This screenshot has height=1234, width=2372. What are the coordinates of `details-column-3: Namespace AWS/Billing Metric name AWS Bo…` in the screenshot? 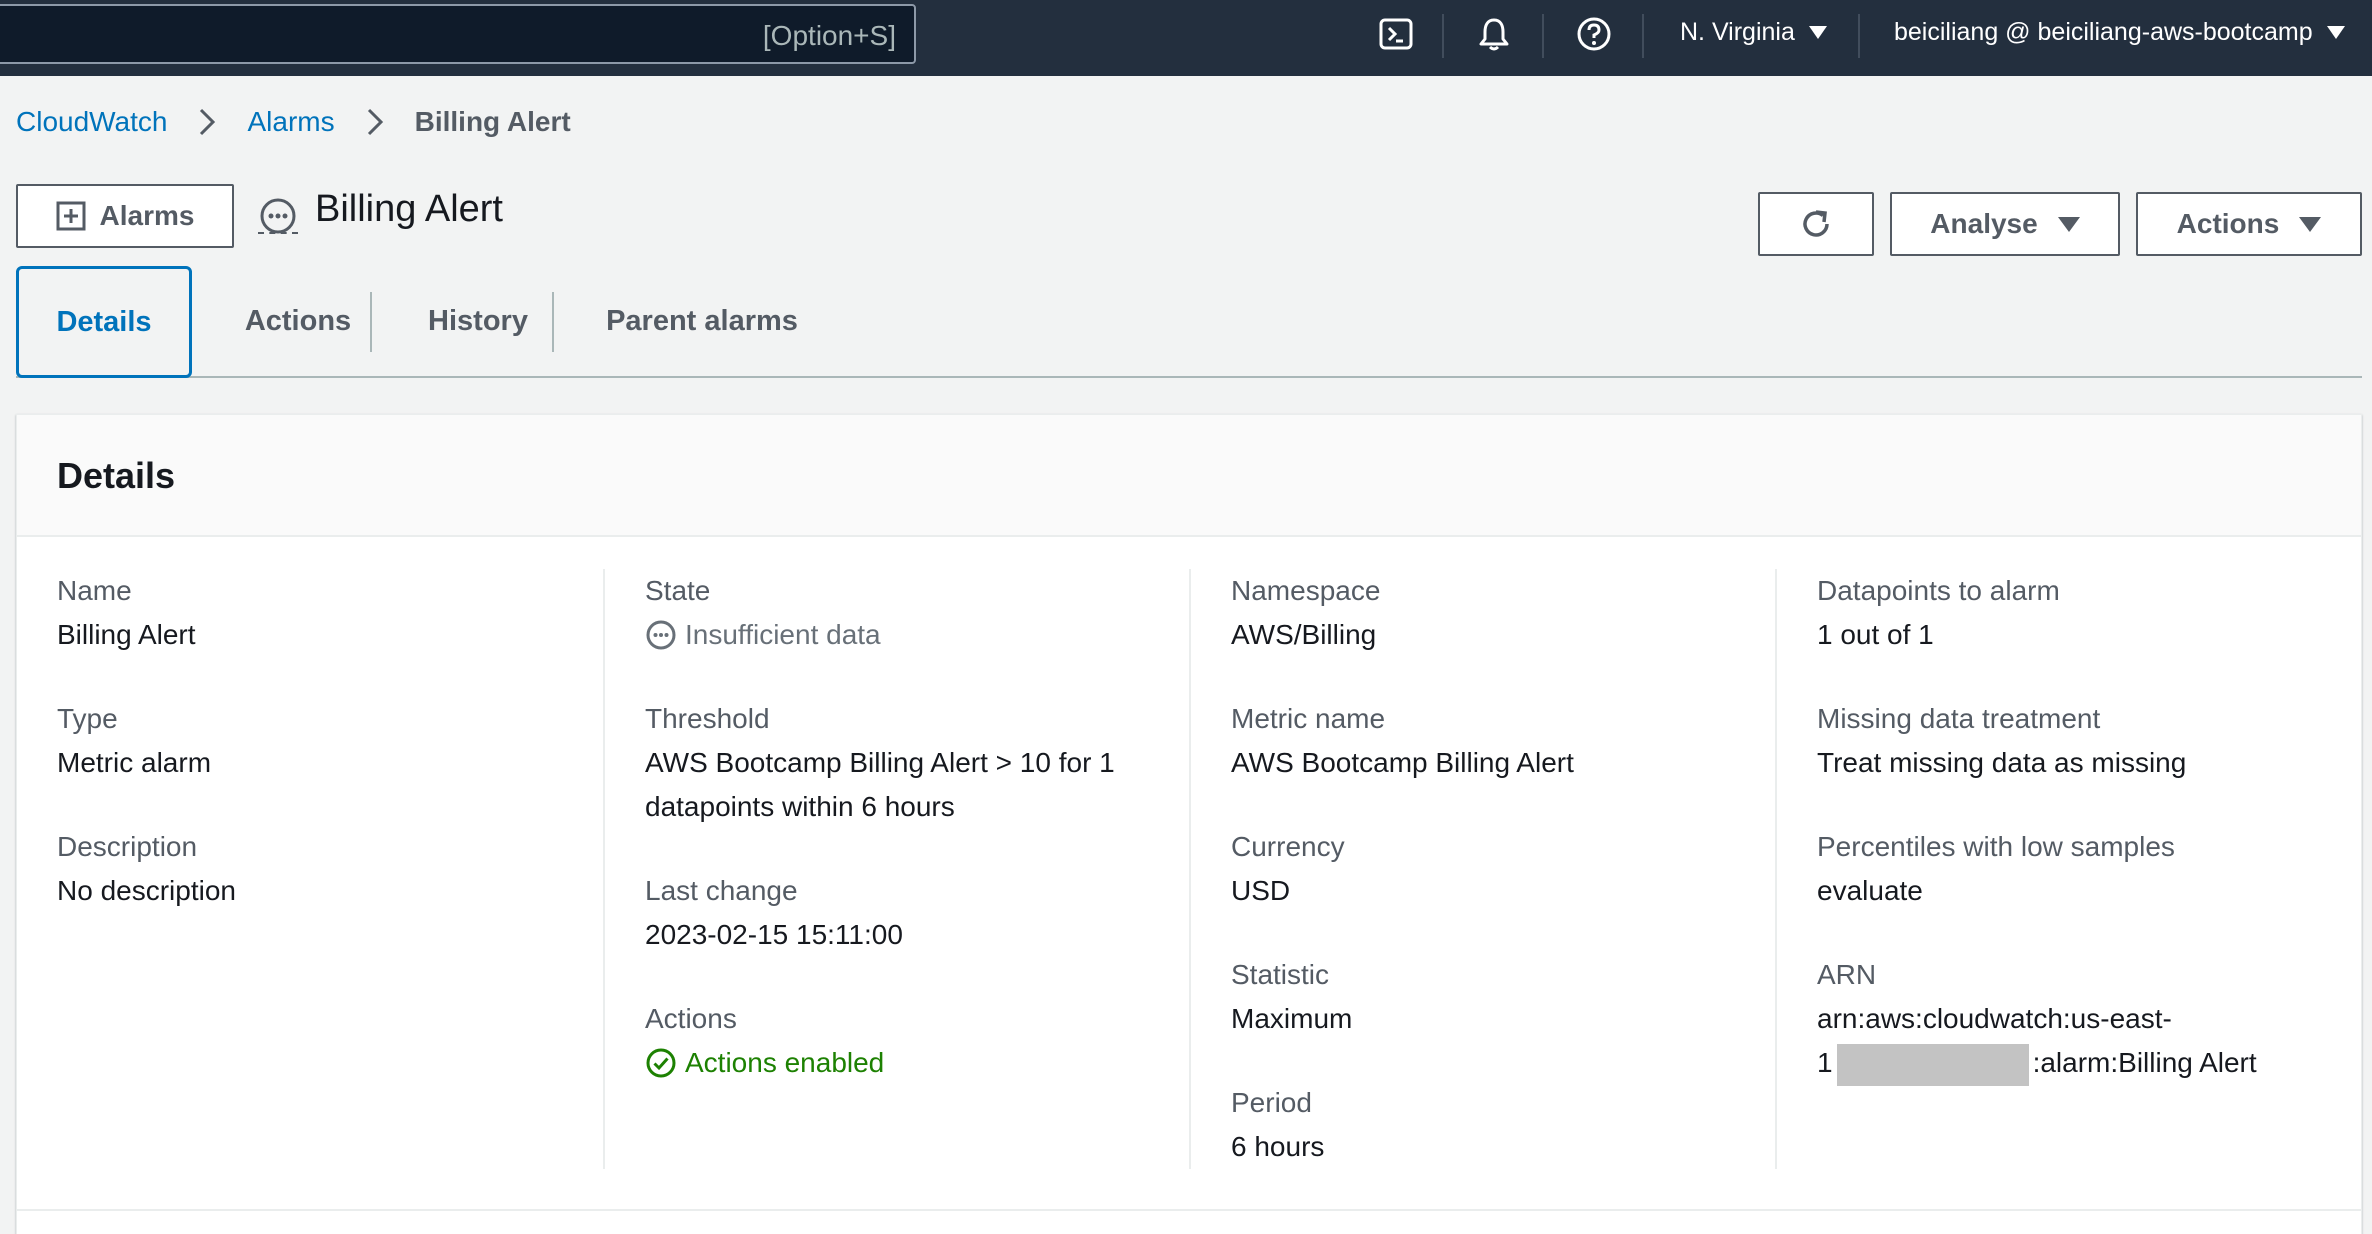 It's located at (1484, 869).